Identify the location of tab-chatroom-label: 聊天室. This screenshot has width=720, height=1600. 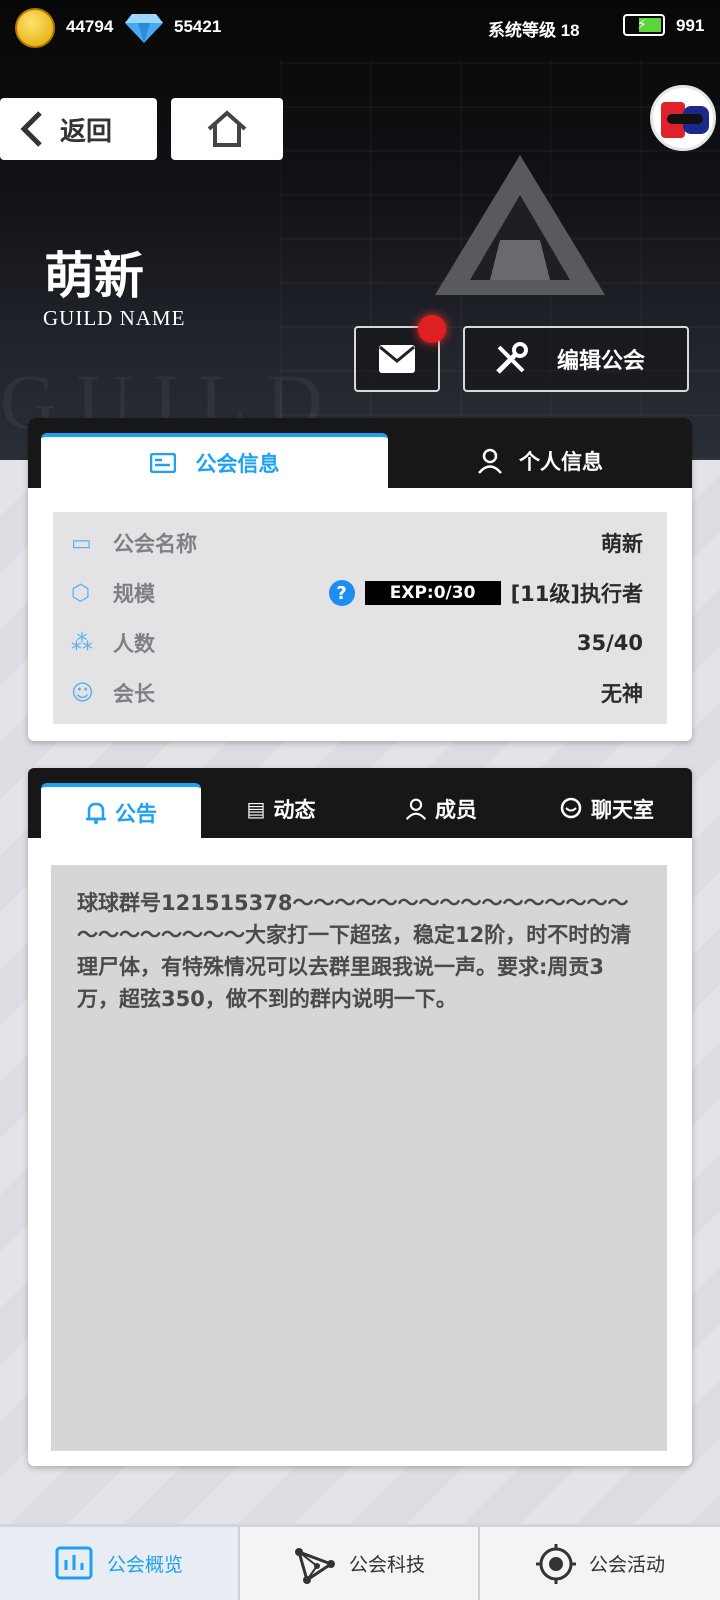
(622, 810).